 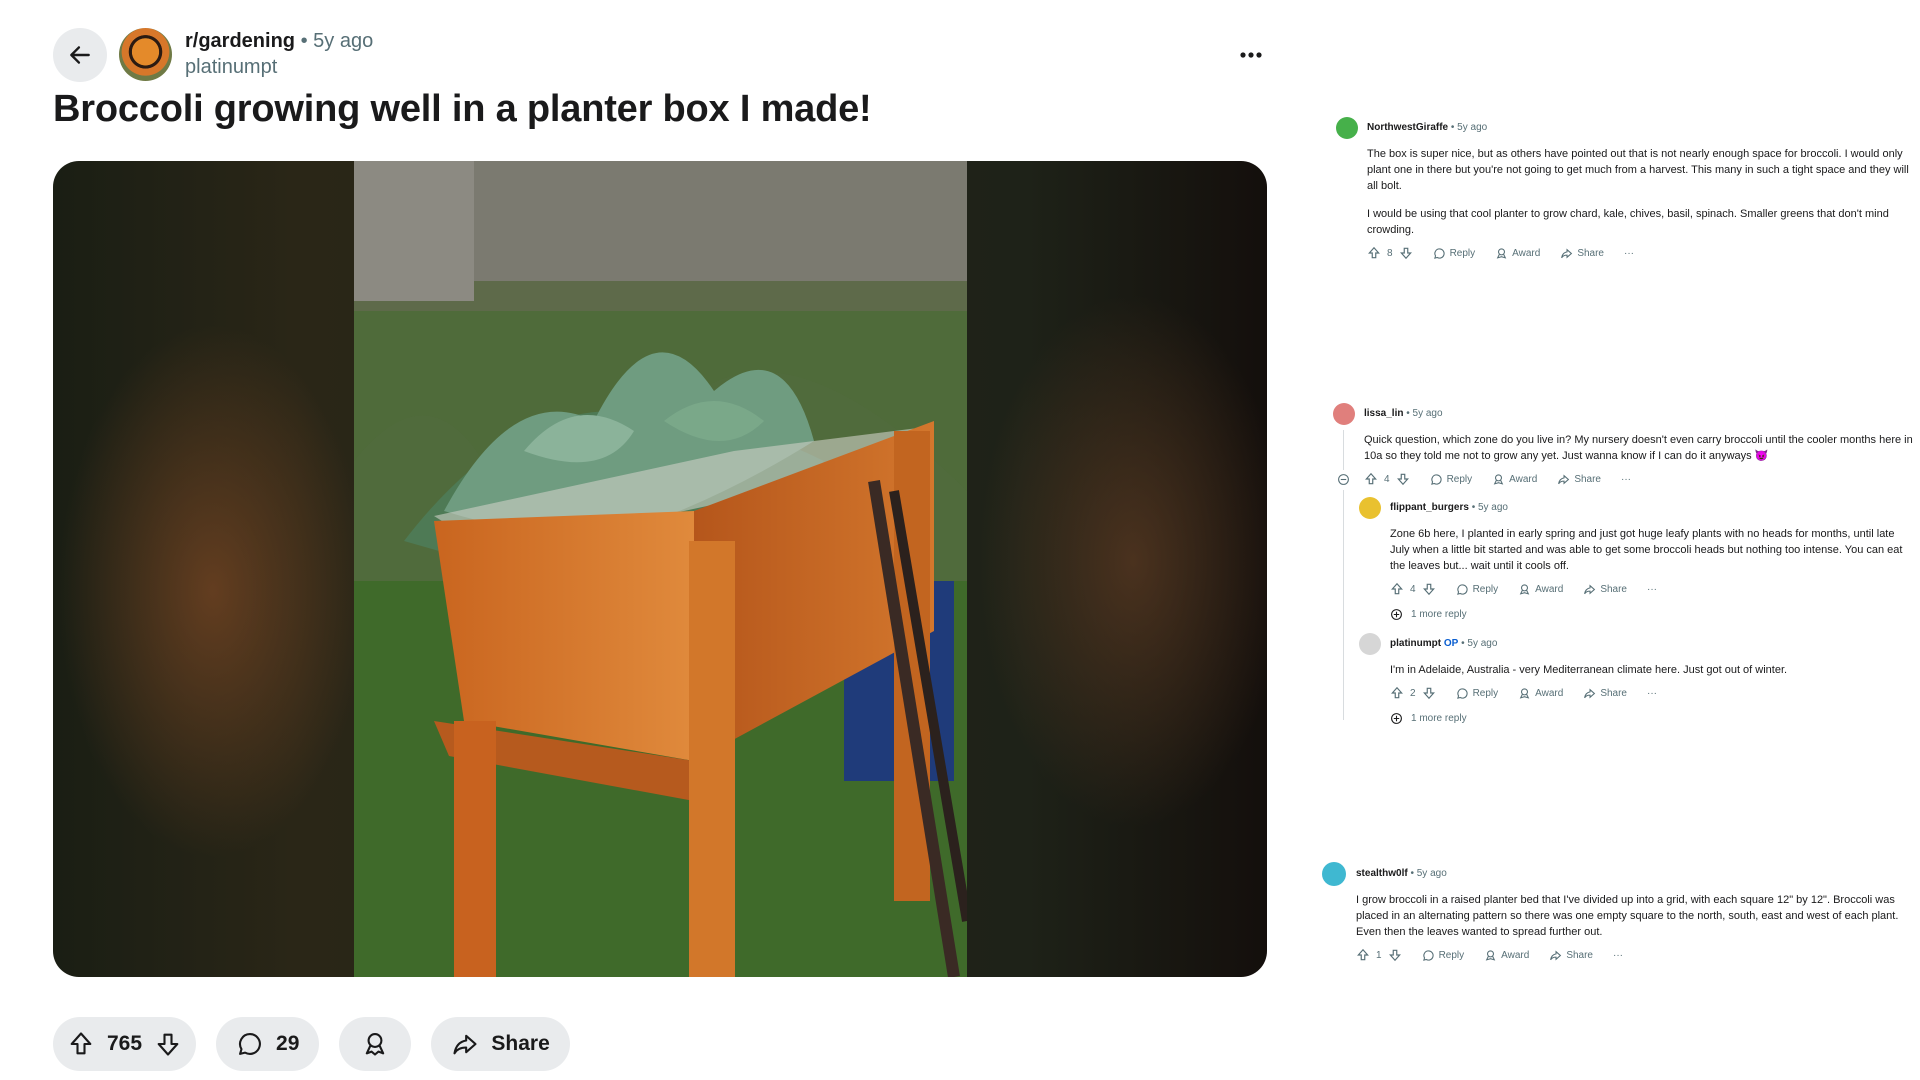 I want to click on post-more-button, so click(x=1251, y=55).